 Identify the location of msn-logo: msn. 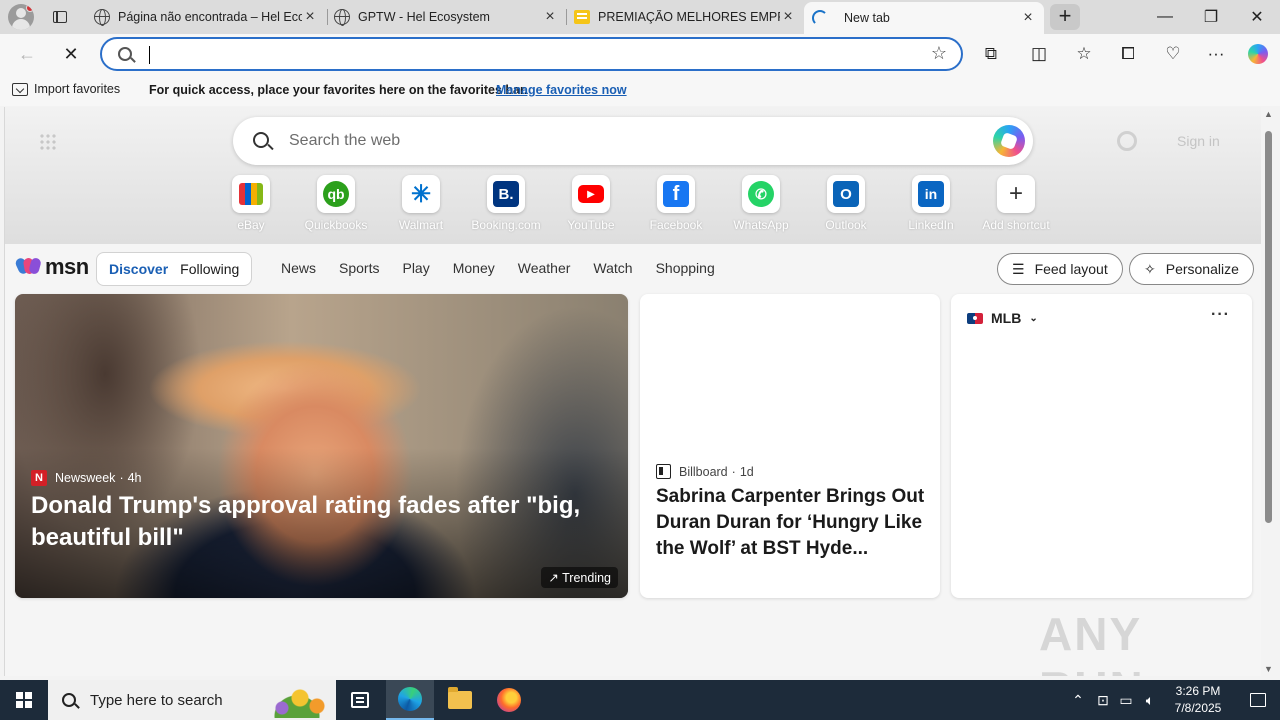
(51, 267).